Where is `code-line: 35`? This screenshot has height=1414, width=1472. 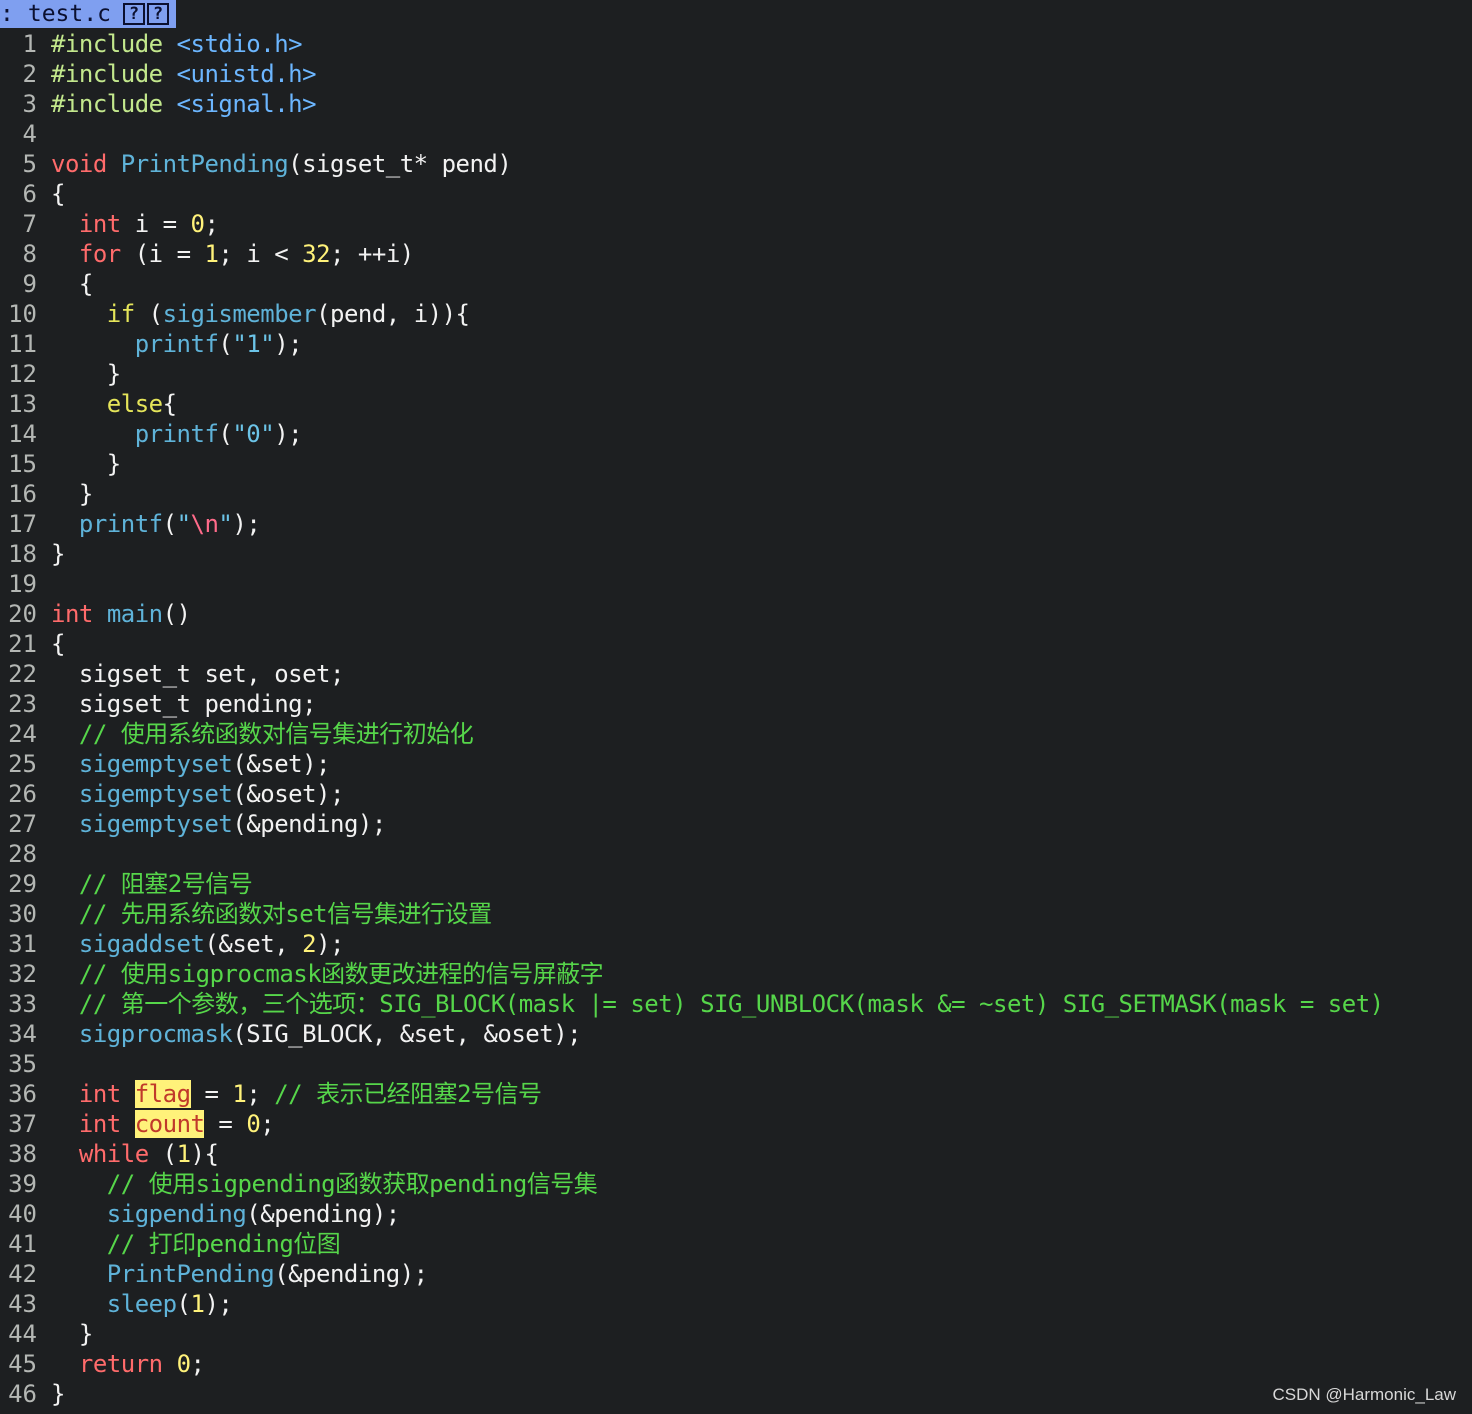
code-line: 35 is located at coordinates (736, 1064).